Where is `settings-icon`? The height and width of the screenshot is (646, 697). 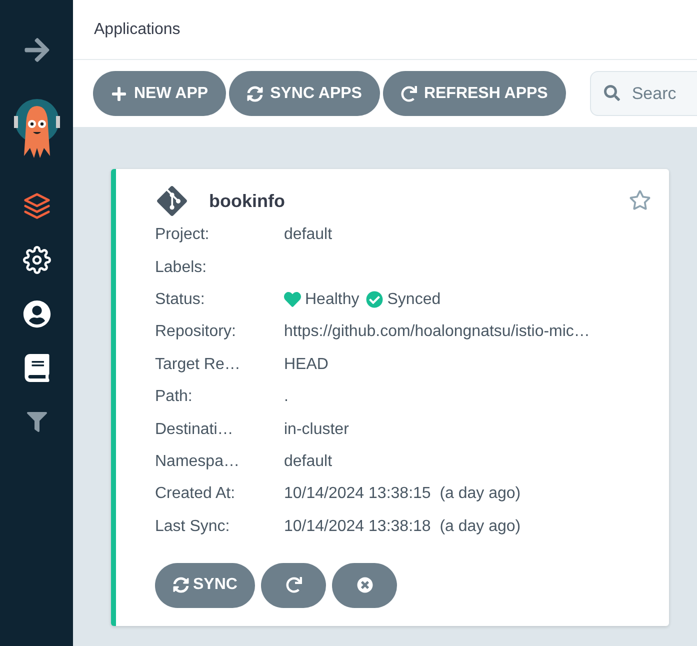 settings-icon is located at coordinates (36, 260).